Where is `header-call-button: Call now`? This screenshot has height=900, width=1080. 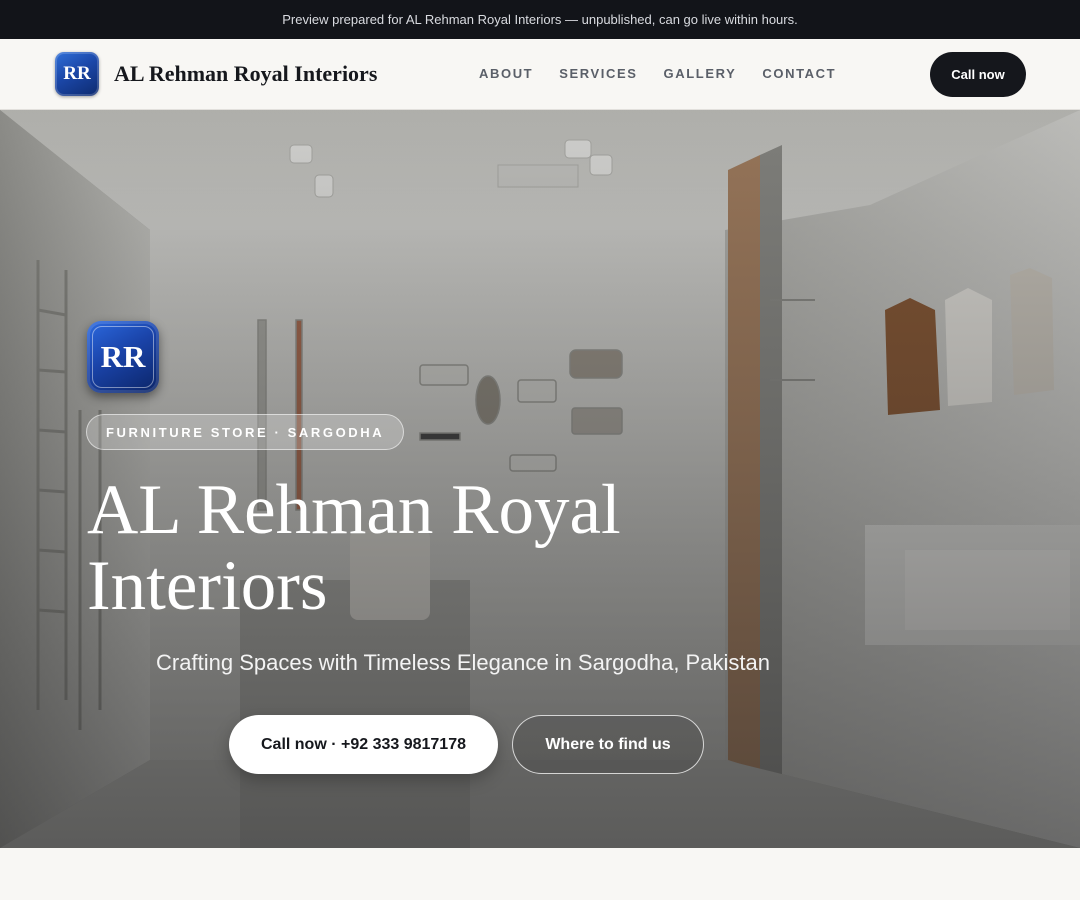
header-call-button: Call now is located at coordinates (978, 74).